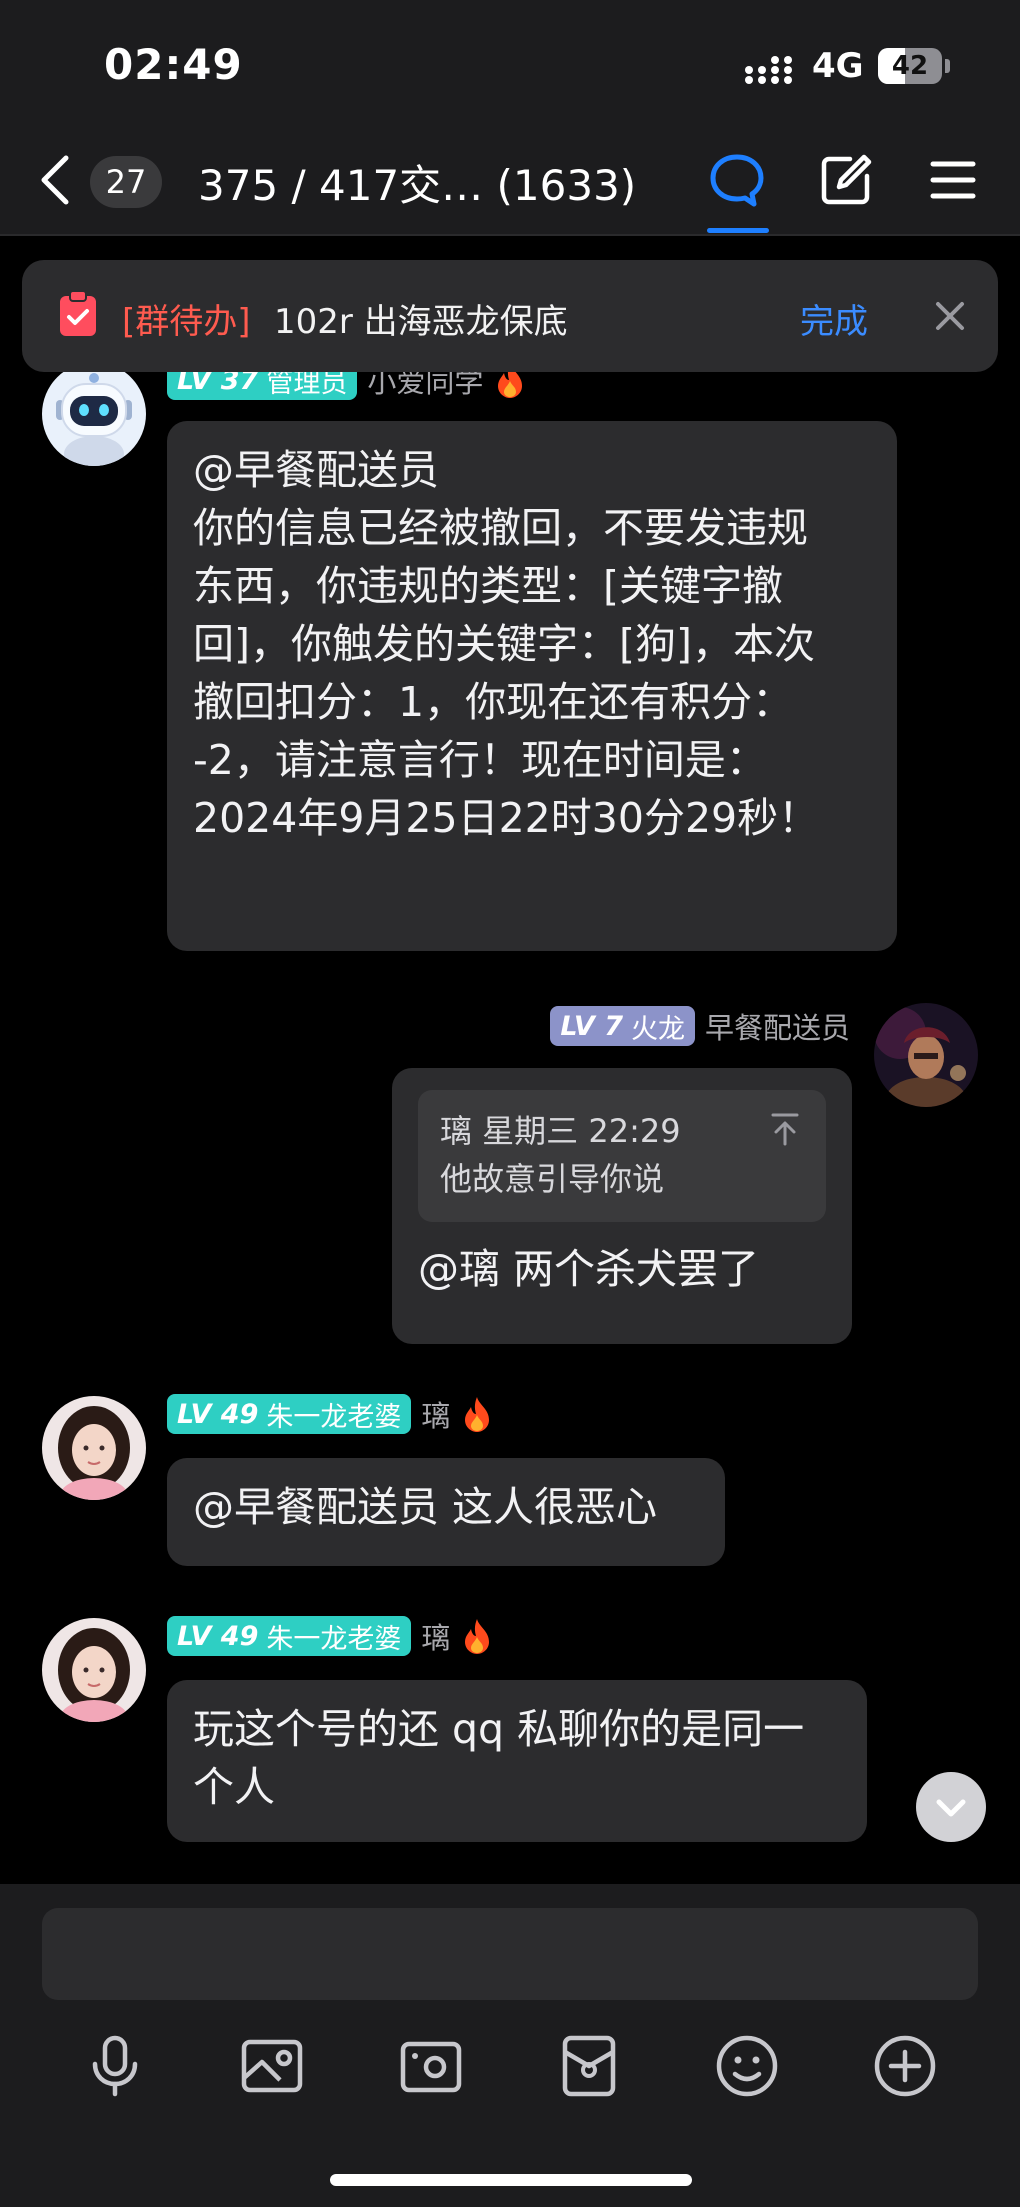 The height and width of the screenshot is (2207, 1020). I want to click on home-indicator, so click(511, 2180).